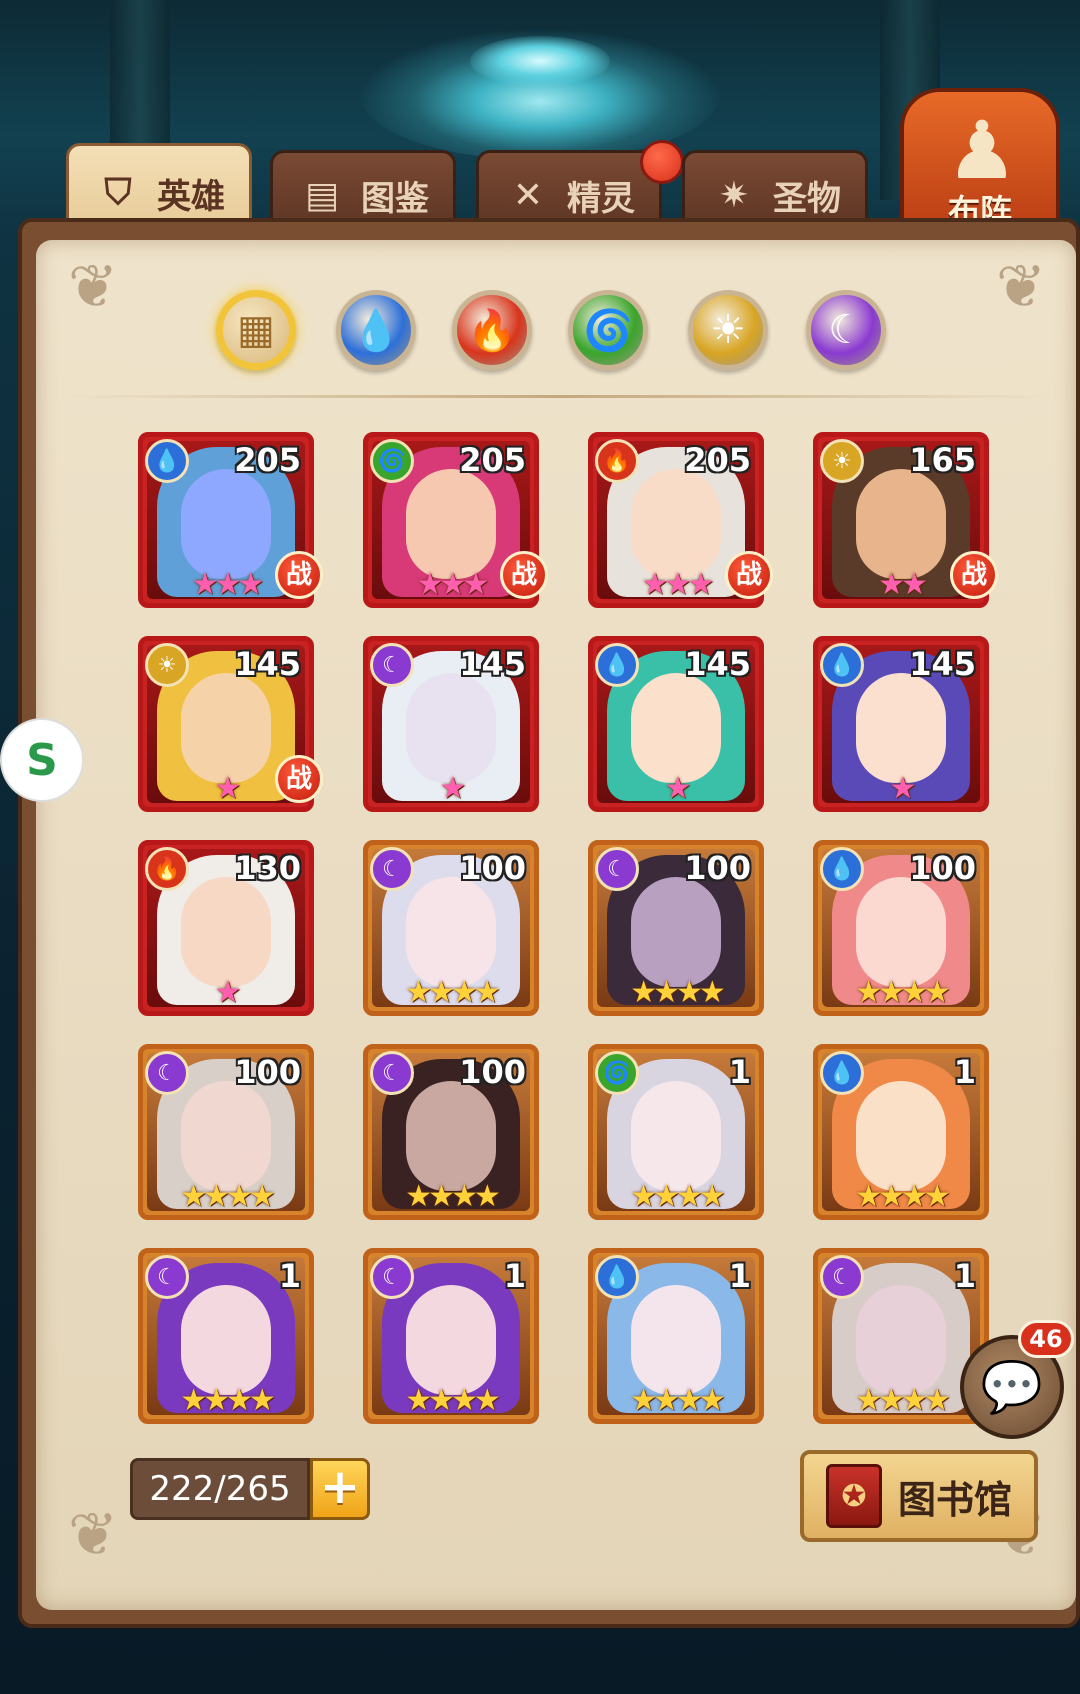 The width and height of the screenshot is (1080, 1694). What do you see at coordinates (734, 195) in the screenshot?
I see `compass-icon: ✷` at bounding box center [734, 195].